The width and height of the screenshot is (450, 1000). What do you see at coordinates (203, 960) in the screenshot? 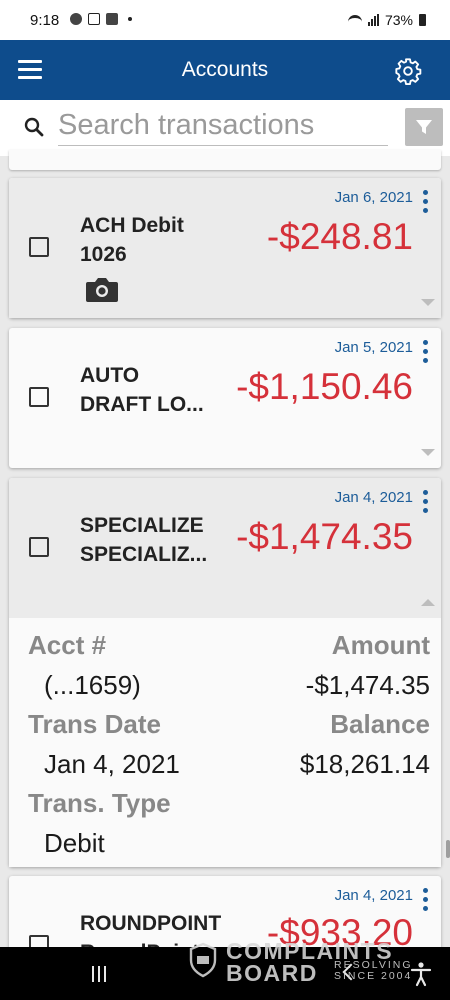
I see `complaints-board-logo-icon` at bounding box center [203, 960].